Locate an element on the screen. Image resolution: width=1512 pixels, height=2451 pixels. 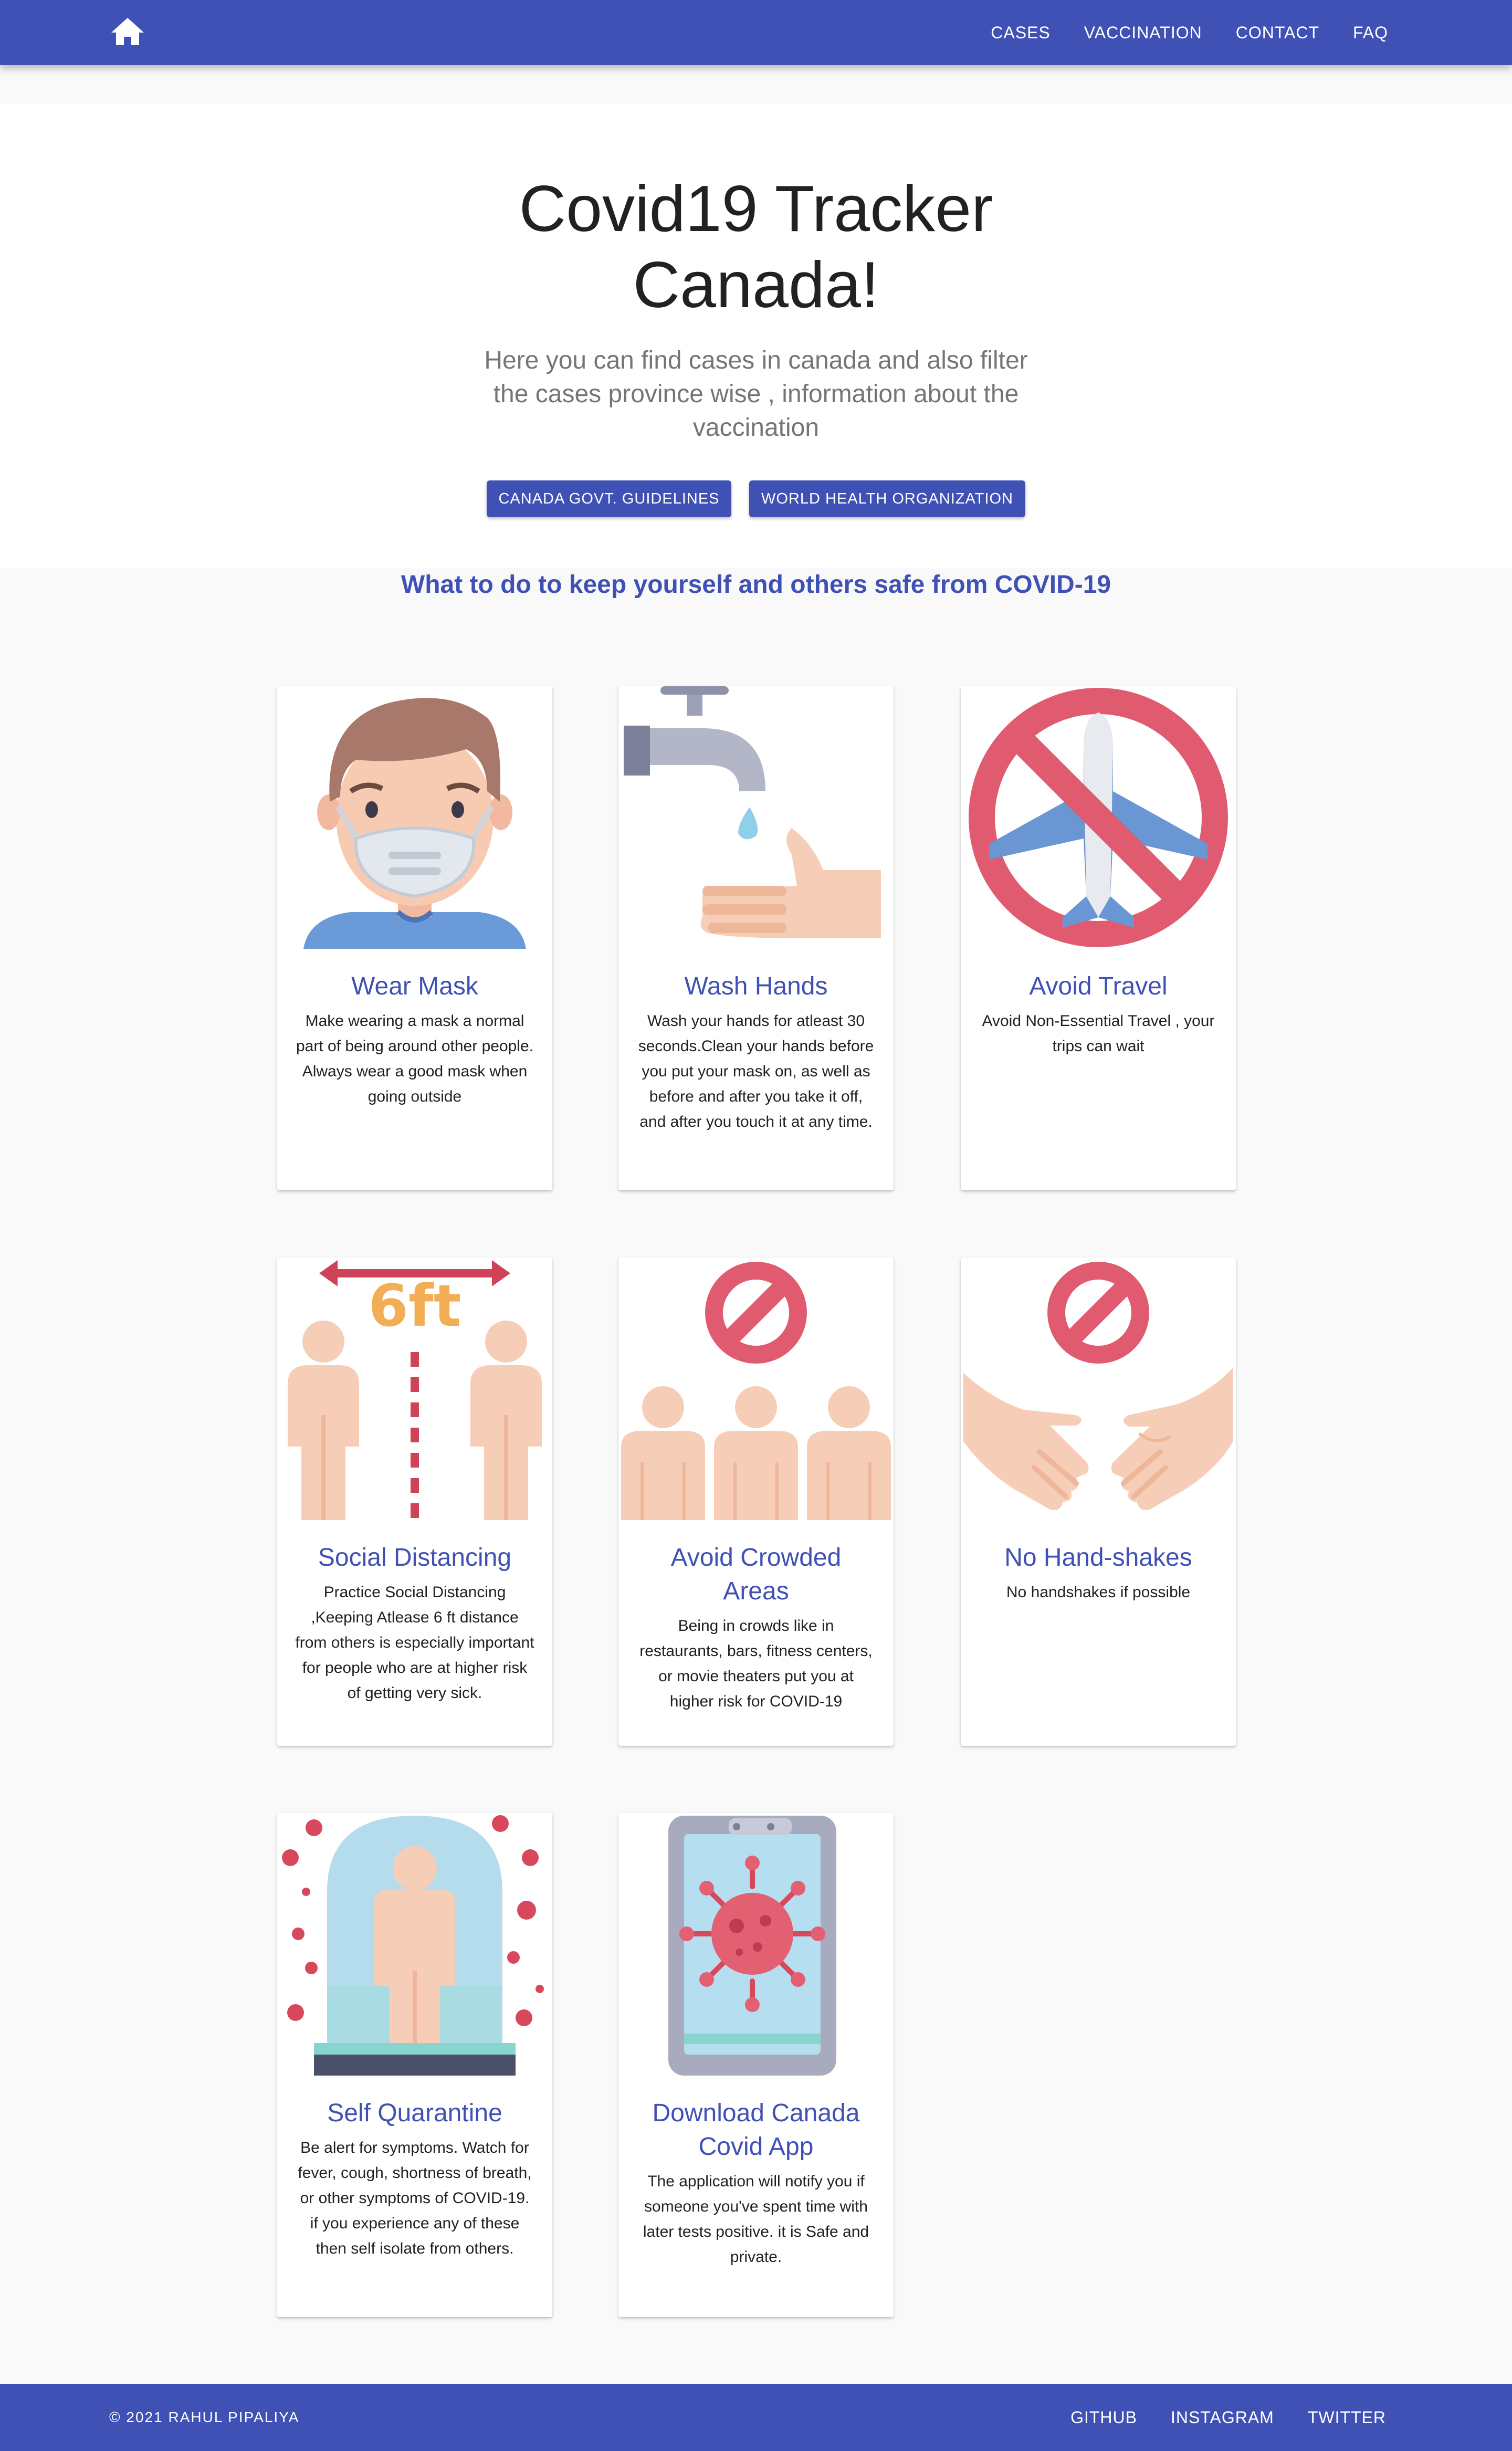
no-crowd-icon is located at coordinates (756, 1391).